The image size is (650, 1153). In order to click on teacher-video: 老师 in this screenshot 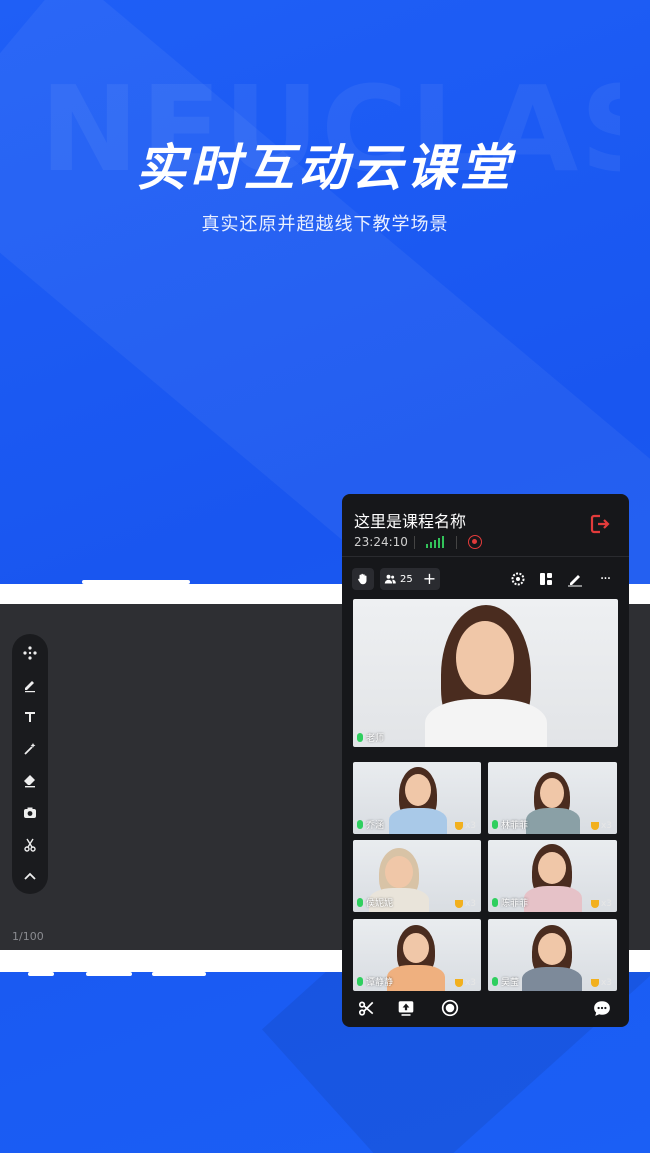, I will do `click(485, 673)`.